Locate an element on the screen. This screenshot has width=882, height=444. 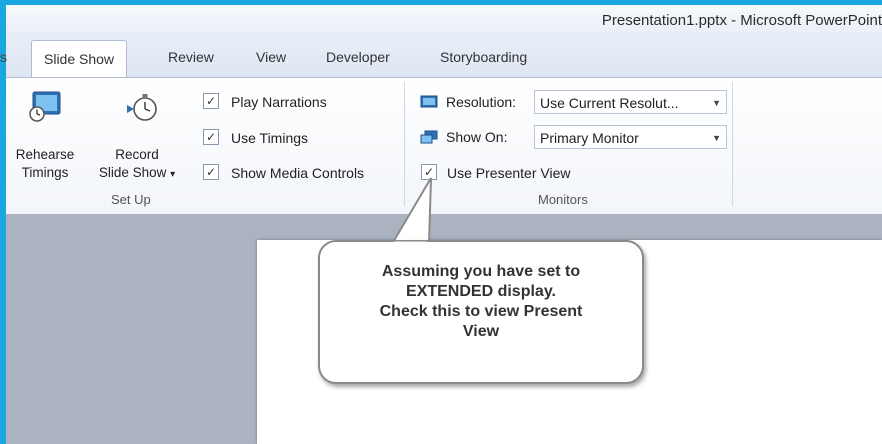
rehearse-line2: Timings is located at coordinates (45, 172).